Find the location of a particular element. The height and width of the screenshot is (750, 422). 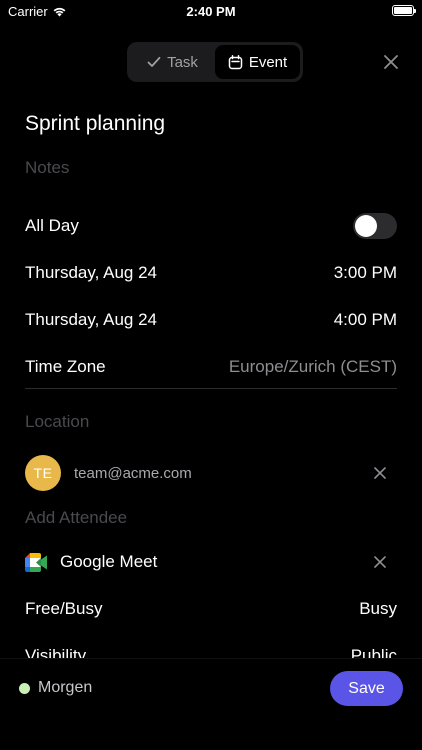

add-attendee-input: Add Attendee is located at coordinates (76, 518).